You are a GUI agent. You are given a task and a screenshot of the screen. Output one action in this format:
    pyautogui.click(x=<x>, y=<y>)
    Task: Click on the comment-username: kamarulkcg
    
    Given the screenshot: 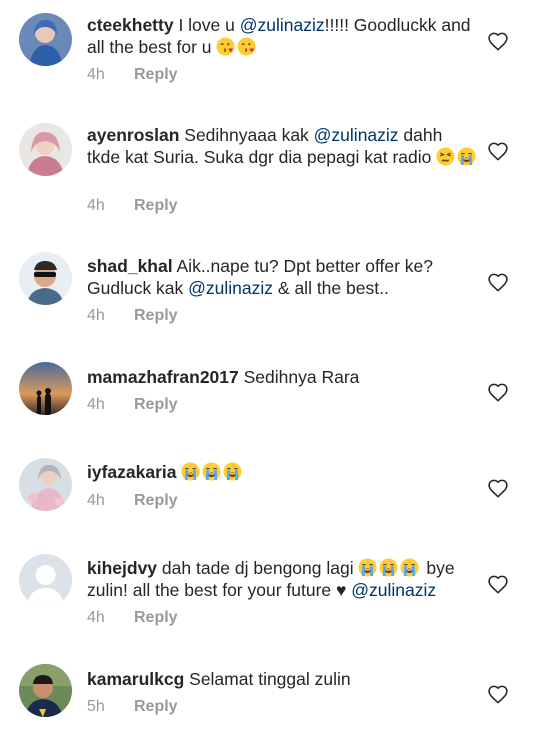 What is the action you would take?
    pyautogui.click(x=135, y=679)
    